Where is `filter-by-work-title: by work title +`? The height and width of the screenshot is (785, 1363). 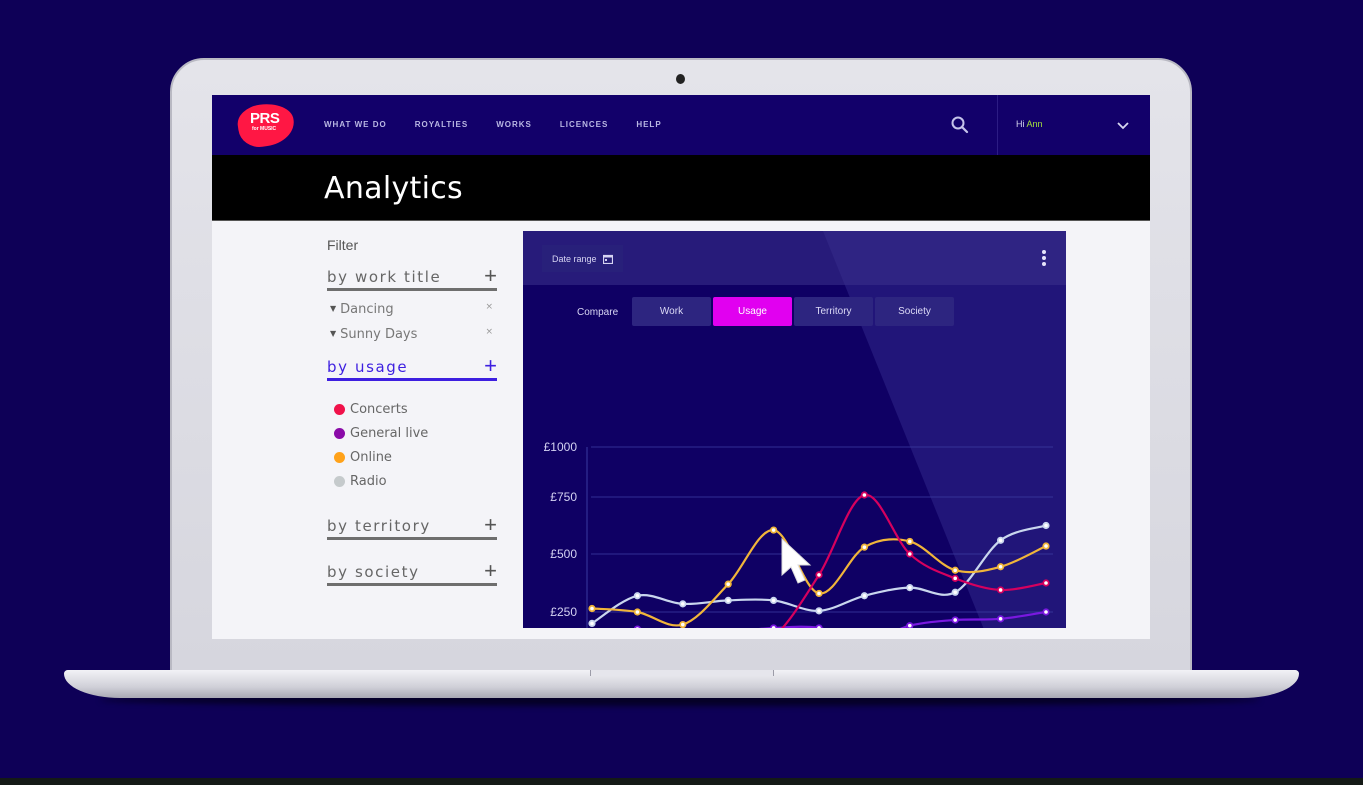 filter-by-work-title: by work title + is located at coordinates (412, 277).